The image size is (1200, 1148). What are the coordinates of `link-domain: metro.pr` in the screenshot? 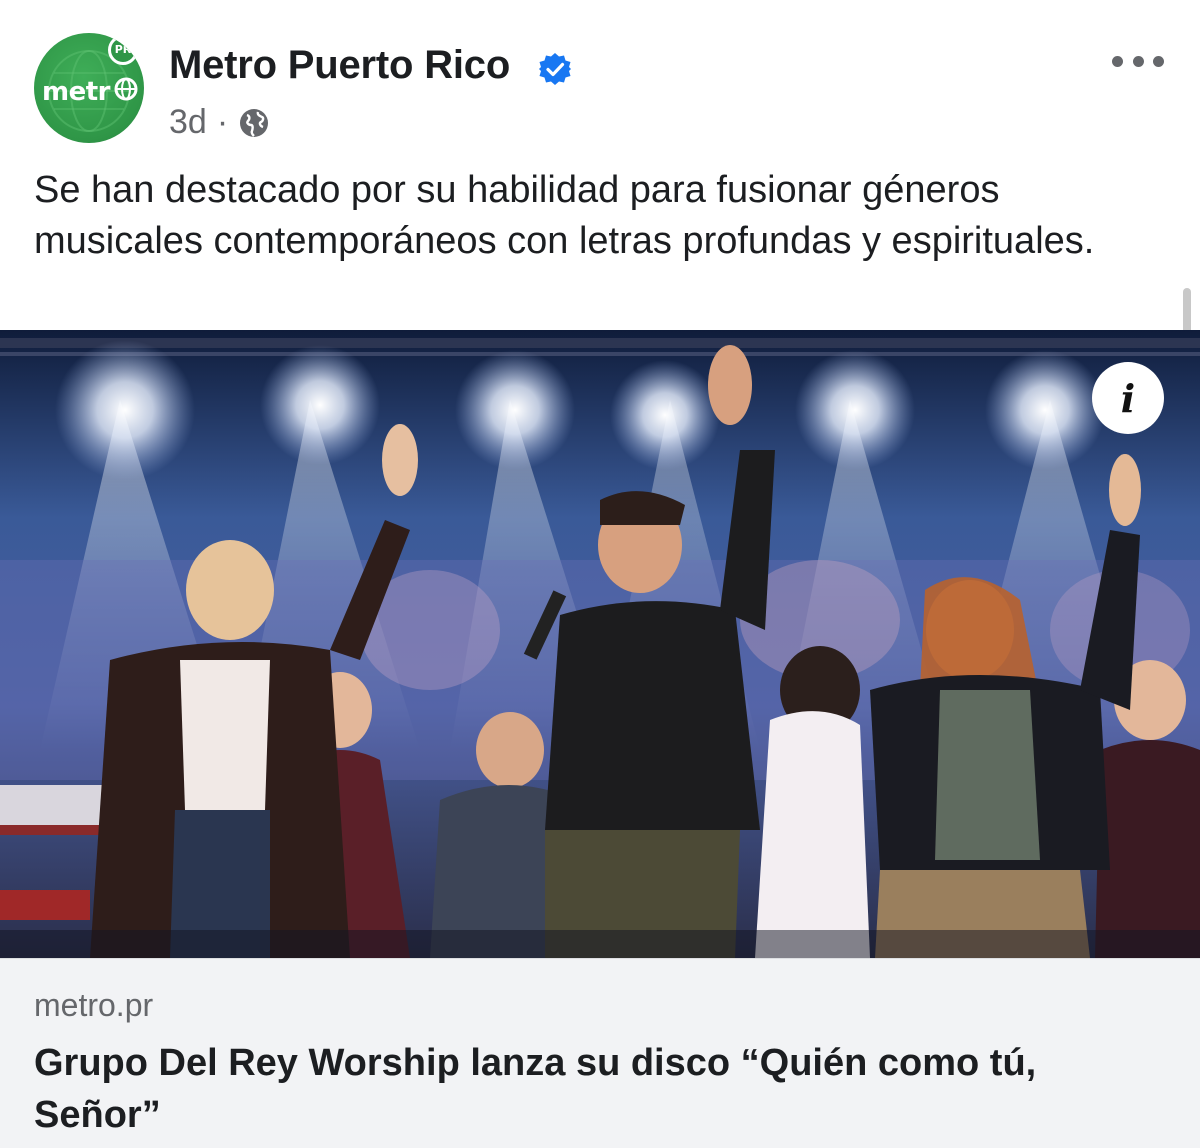 It's located at (94, 1005).